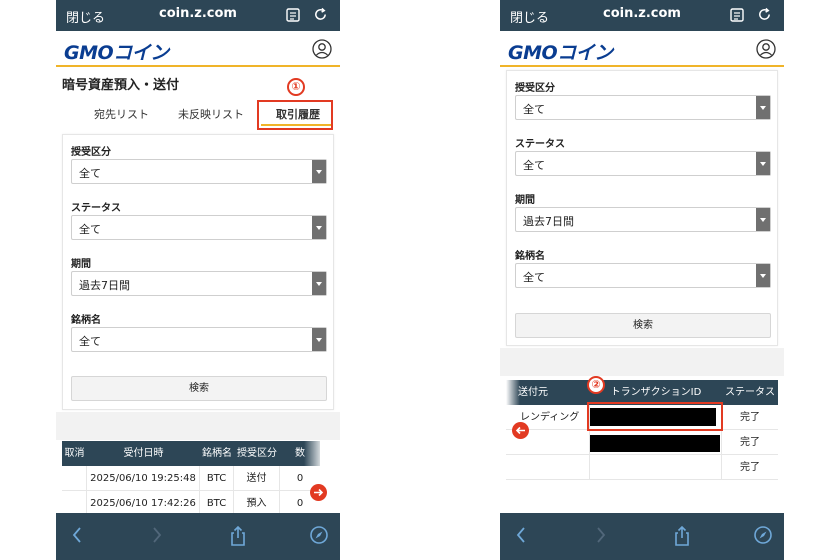 The image size is (840, 560). I want to click on table-cell: BTC, so click(217, 478).